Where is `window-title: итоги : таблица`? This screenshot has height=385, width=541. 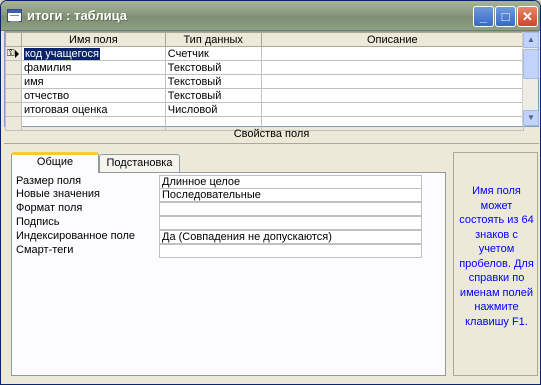
window-title: итоги : таблица is located at coordinates (77, 15).